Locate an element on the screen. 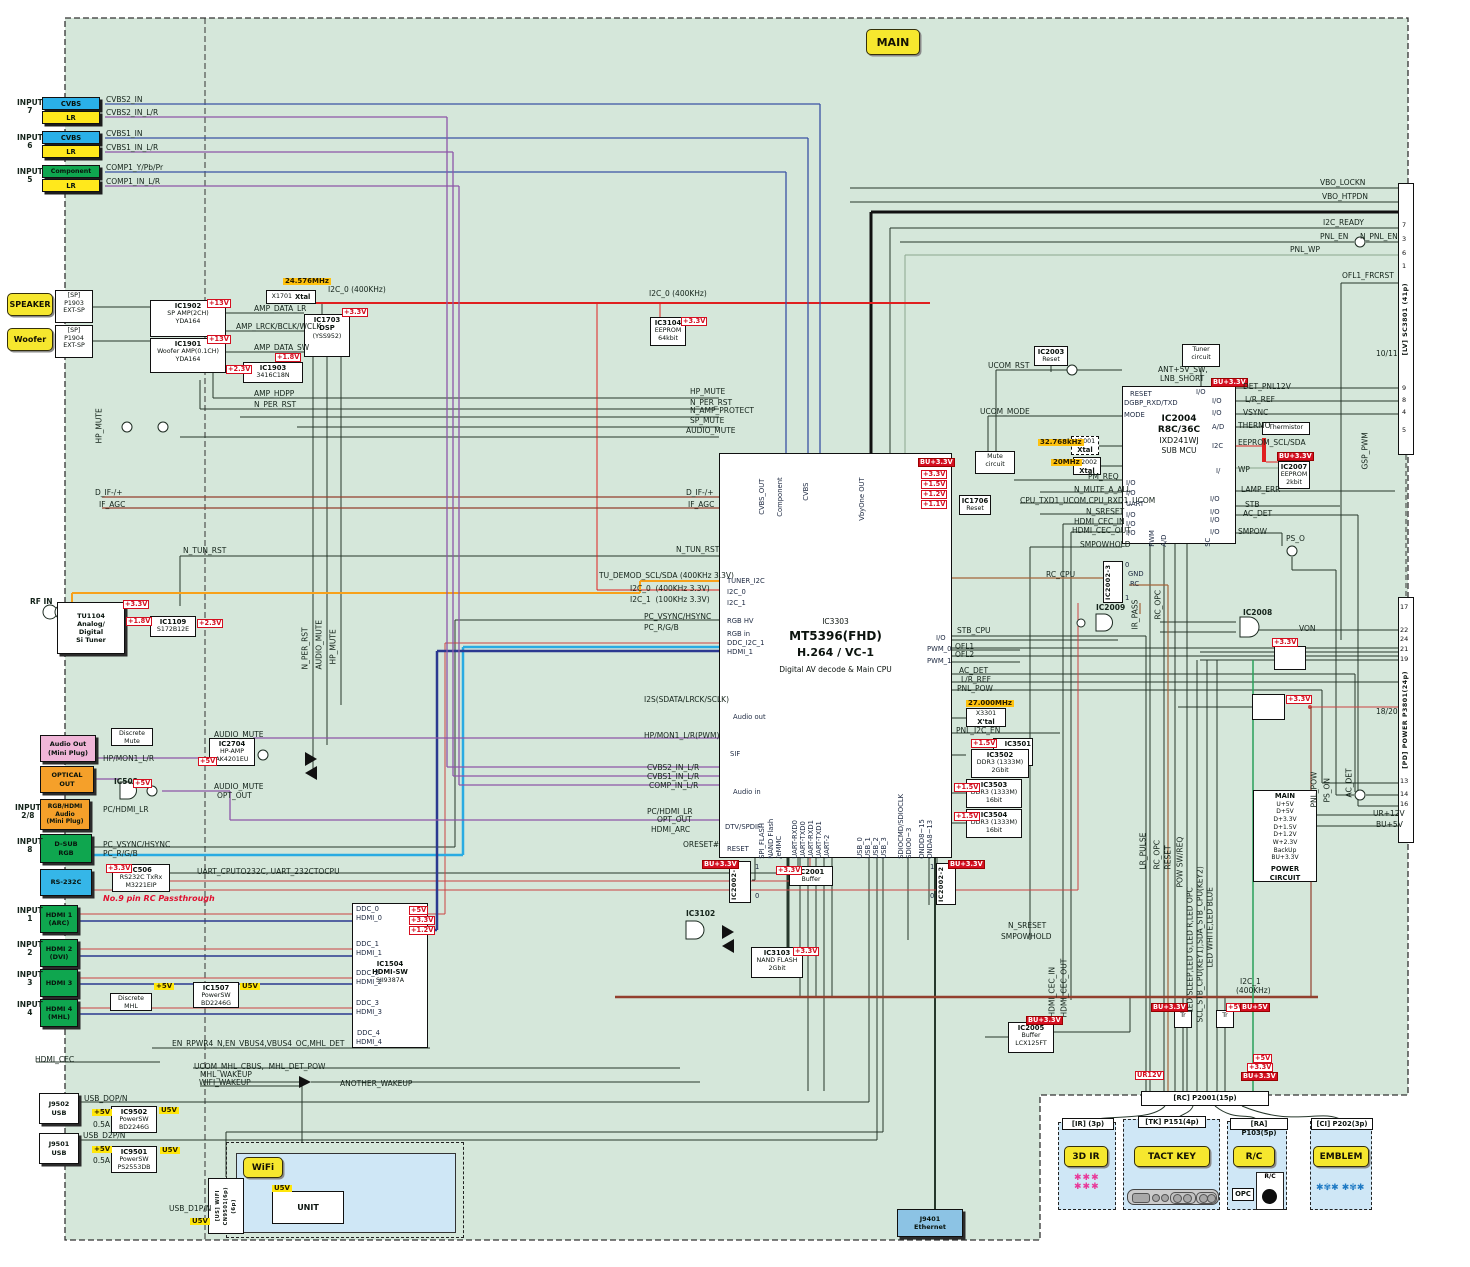 This screenshot has height=1267, width=1470. wire-label: BU+3.3V is located at coordinates (1259, 1076).